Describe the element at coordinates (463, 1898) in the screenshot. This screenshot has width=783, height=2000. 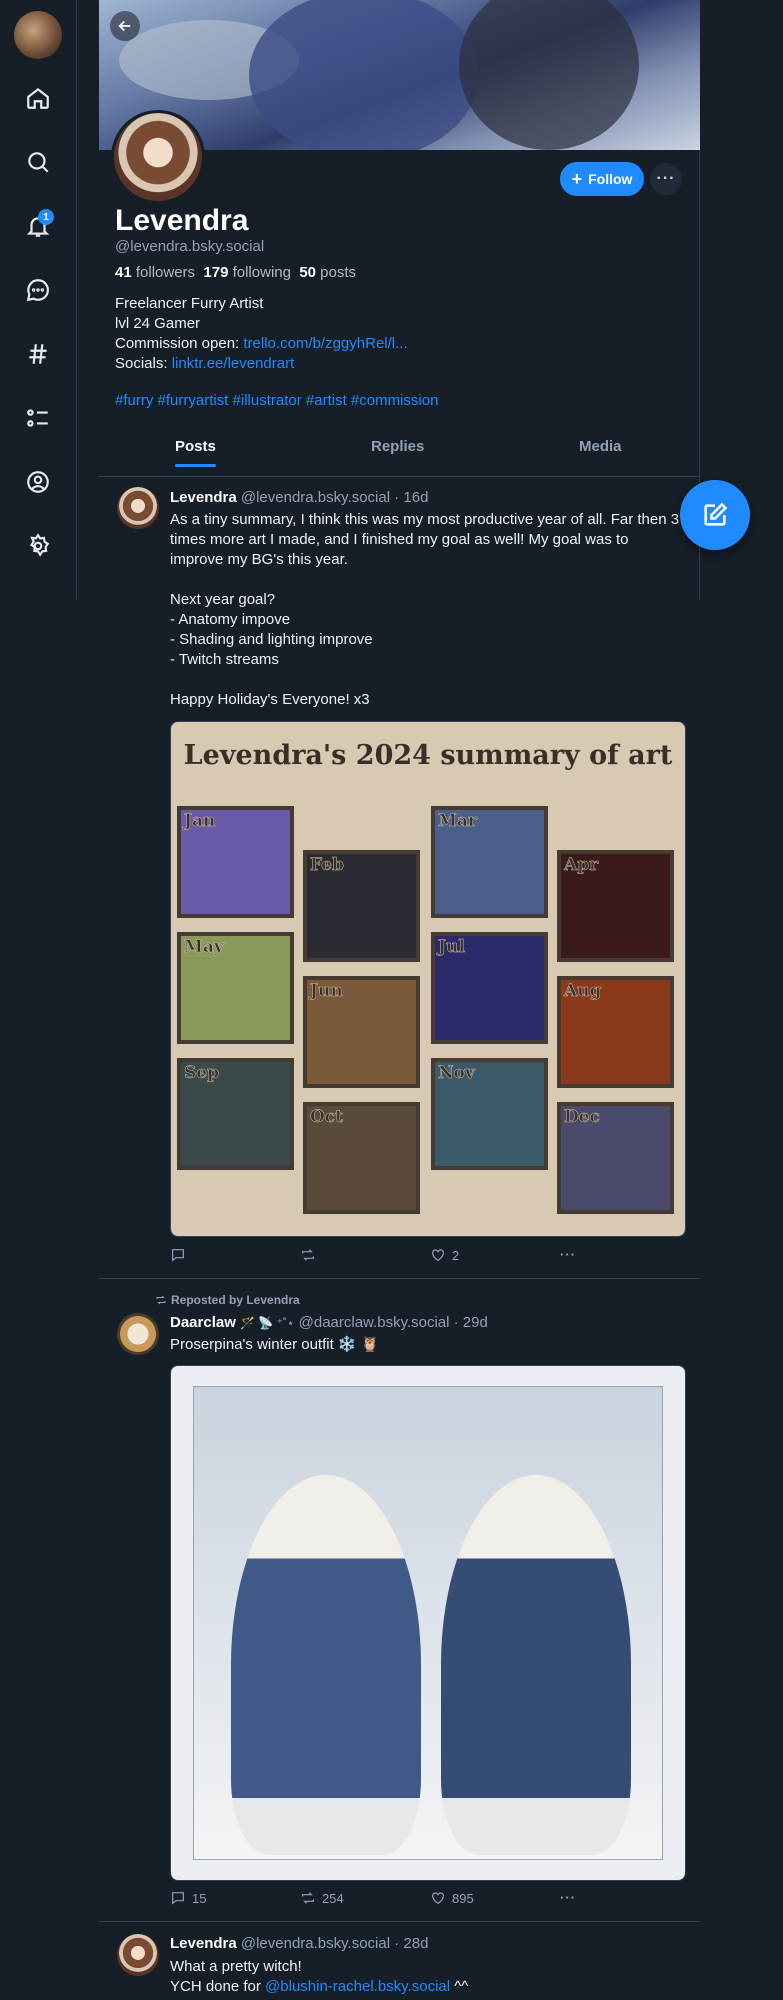
I see `like-count: 895` at that location.